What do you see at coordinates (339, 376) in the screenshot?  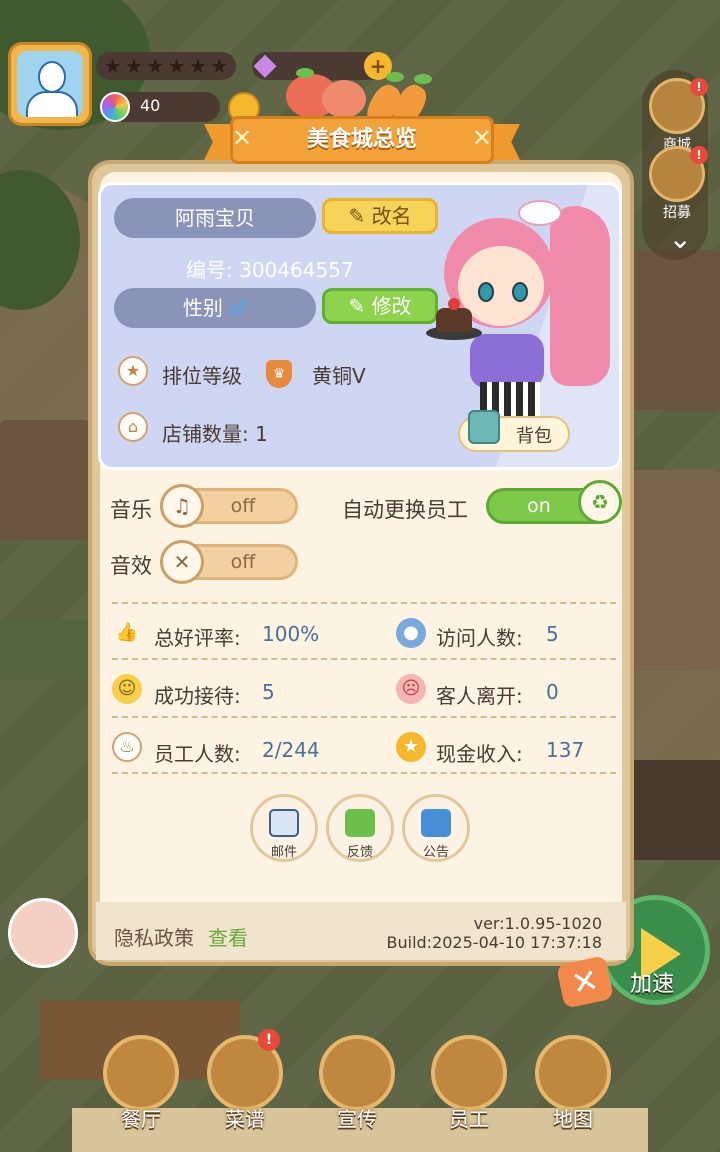 I see `rank-value: 黄铜V` at bounding box center [339, 376].